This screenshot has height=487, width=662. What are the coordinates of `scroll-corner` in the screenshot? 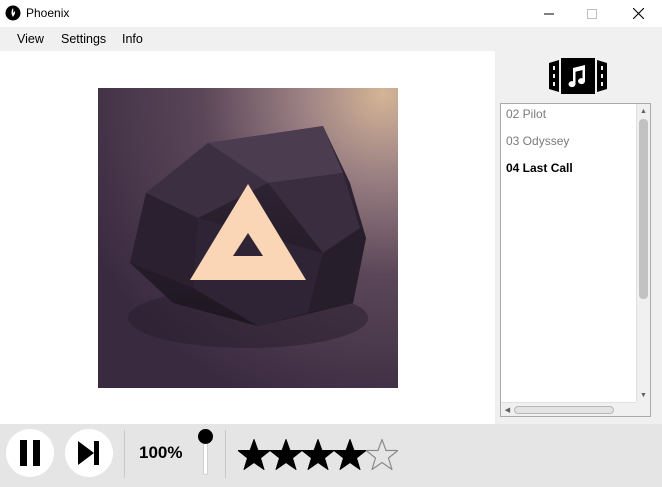 It's located at (643, 409).